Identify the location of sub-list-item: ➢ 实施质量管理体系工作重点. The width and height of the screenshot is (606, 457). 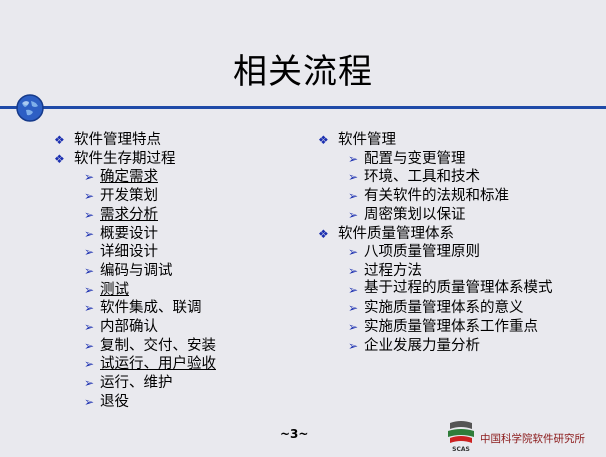
(446, 327).